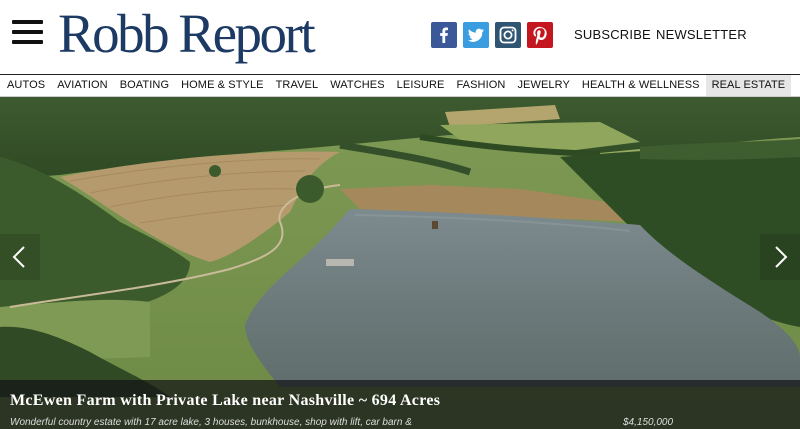  What do you see at coordinates (476, 35) in the screenshot?
I see `twitter-icon` at bounding box center [476, 35].